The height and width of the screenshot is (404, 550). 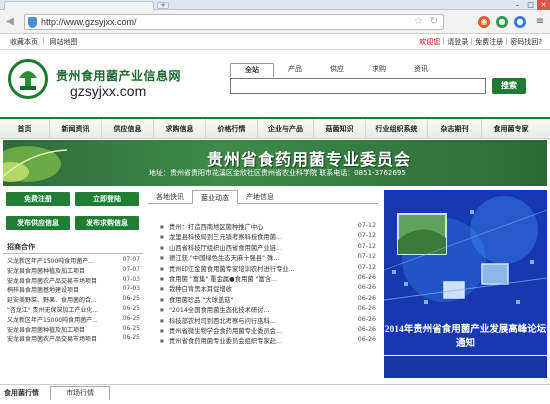 What do you see at coordinates (119, 76) in the screenshot?
I see `site-title: 贵州食用菌产业信息网` at bounding box center [119, 76].